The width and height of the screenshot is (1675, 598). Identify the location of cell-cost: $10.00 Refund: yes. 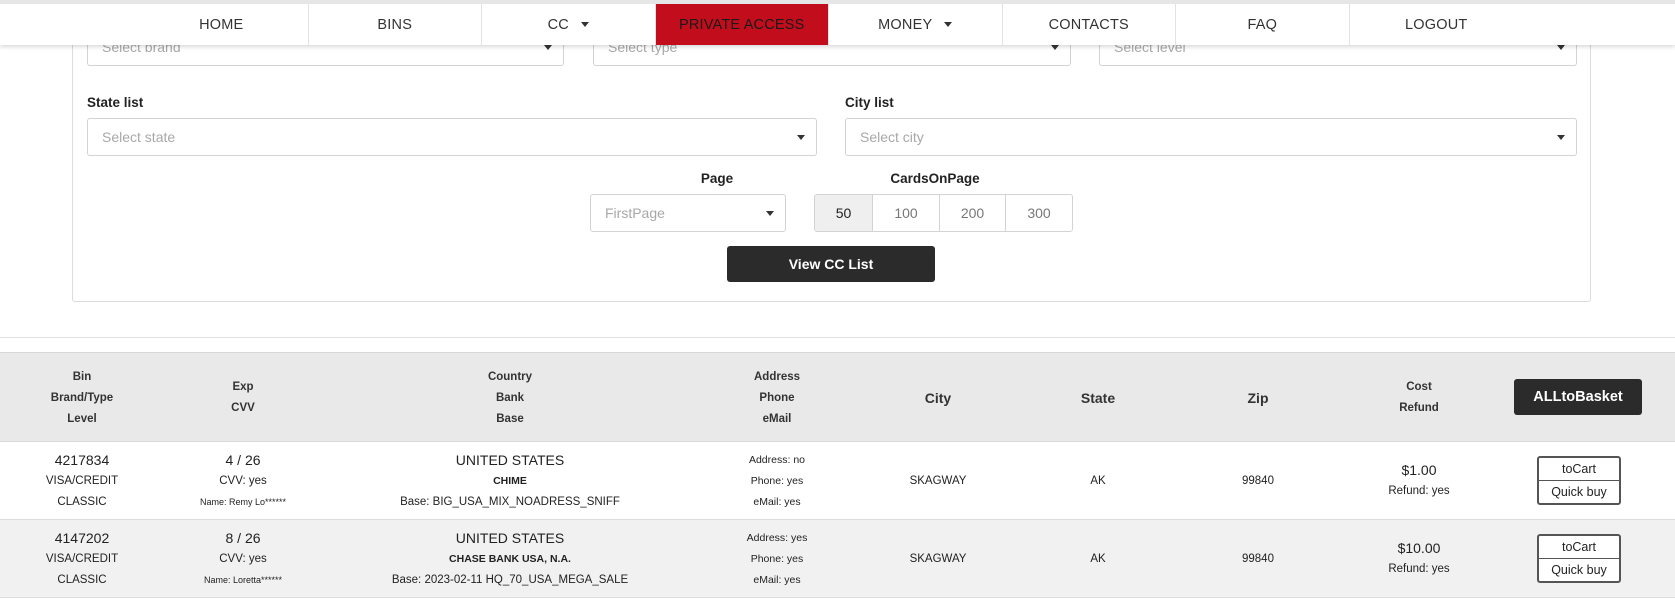
(1419, 559).